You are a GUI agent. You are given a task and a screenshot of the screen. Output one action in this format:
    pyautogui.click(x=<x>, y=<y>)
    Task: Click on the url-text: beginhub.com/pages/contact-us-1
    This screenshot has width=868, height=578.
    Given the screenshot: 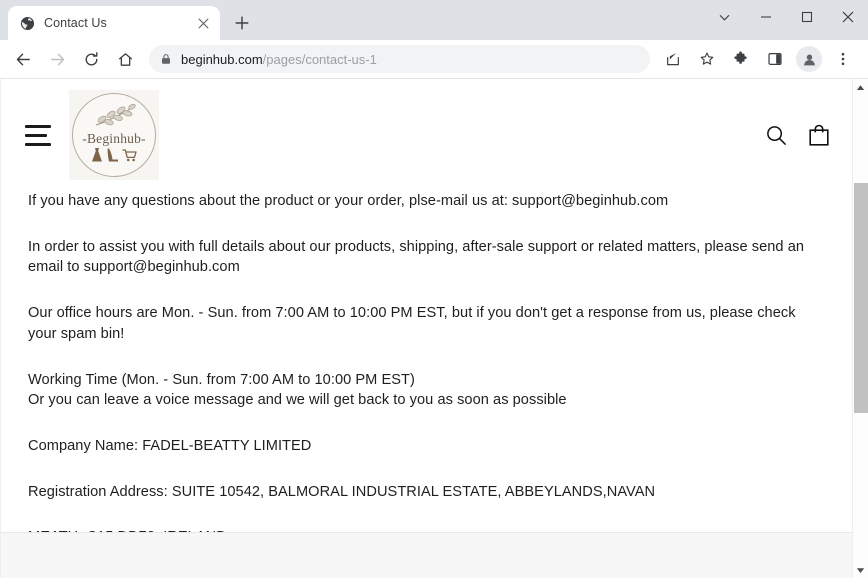 What is the action you would take?
    pyautogui.click(x=279, y=59)
    